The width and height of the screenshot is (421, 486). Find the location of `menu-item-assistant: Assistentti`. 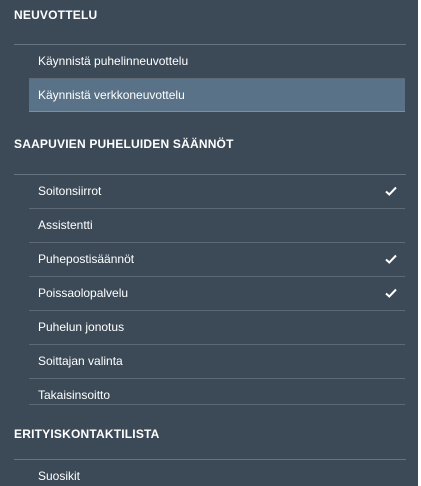

menu-item-assistant: Assistentti is located at coordinates (217, 225).